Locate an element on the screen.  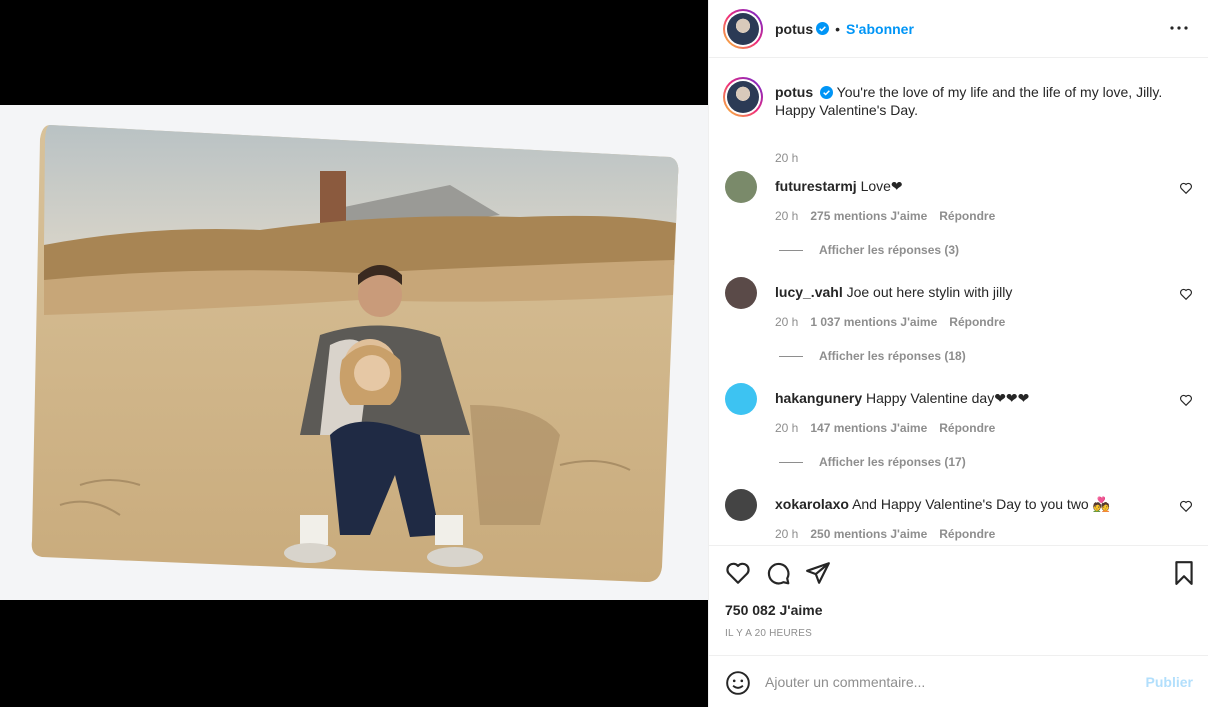
like-heart-icon is located at coordinates (738, 573).